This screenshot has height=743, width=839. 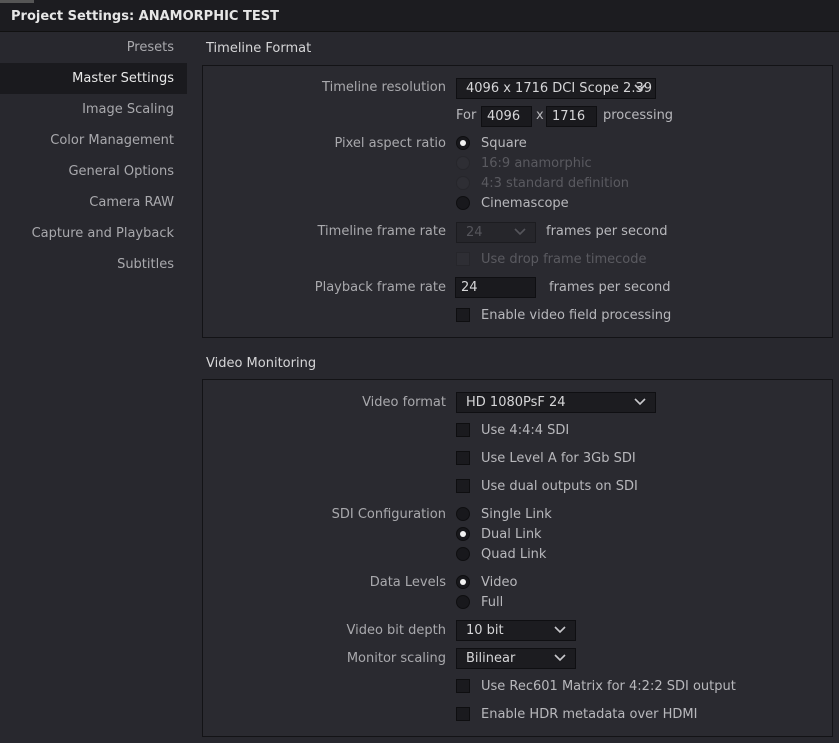 I want to click on sdi-dual-link-label: Dual Link, so click(x=511, y=534).